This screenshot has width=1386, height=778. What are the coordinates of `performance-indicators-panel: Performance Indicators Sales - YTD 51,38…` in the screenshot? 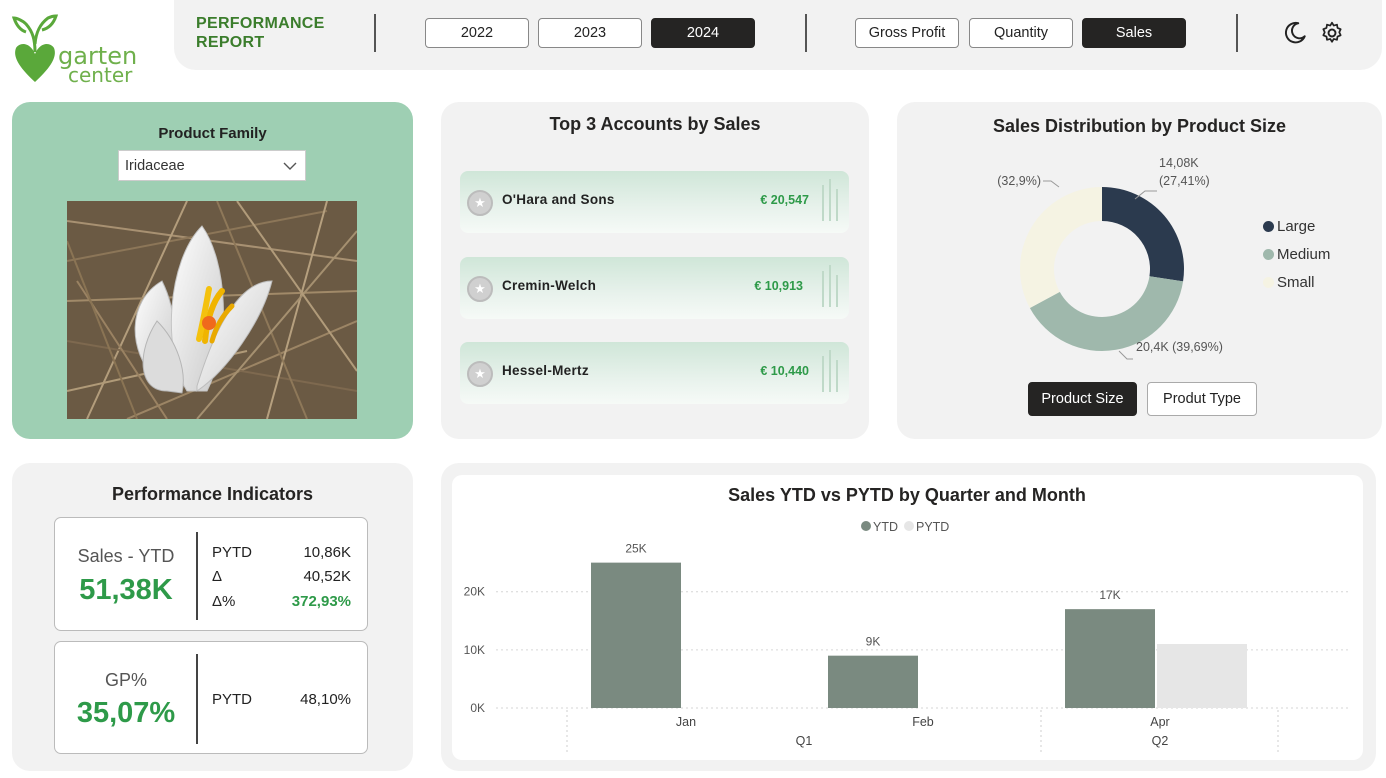 It's located at (212, 617).